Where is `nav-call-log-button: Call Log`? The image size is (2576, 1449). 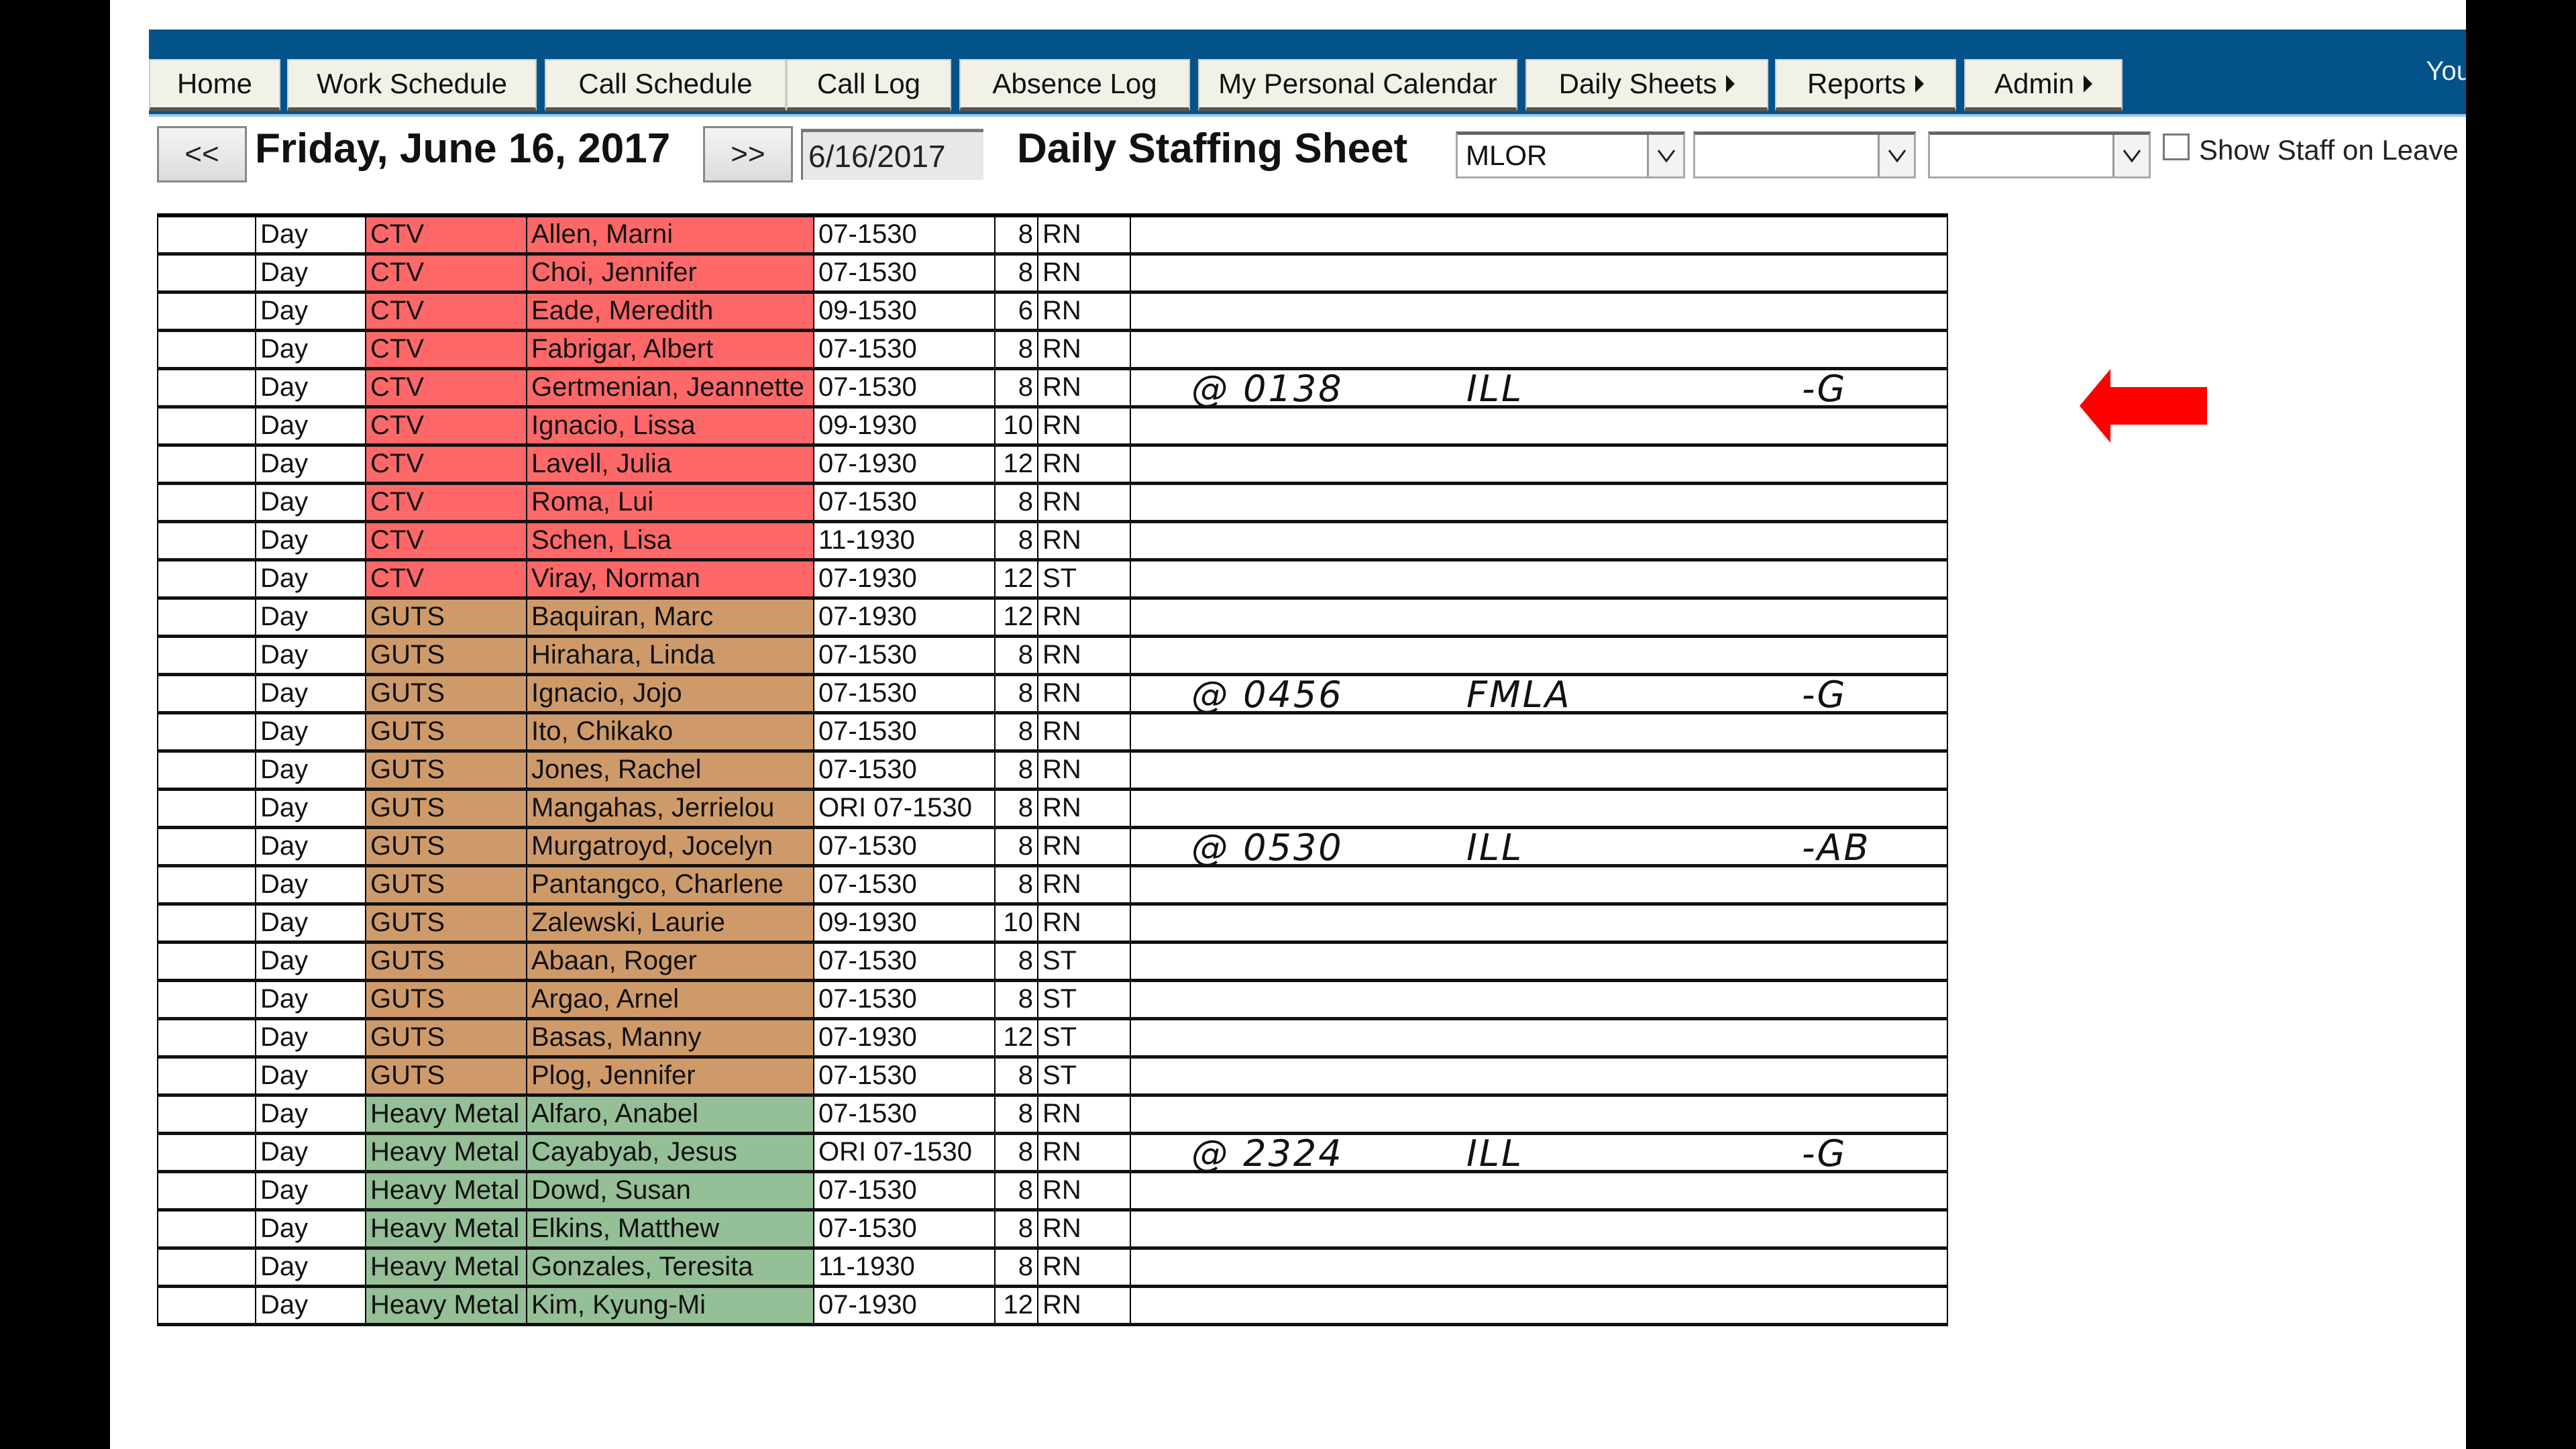
nav-call-log-button: Call Log is located at coordinates (868, 85).